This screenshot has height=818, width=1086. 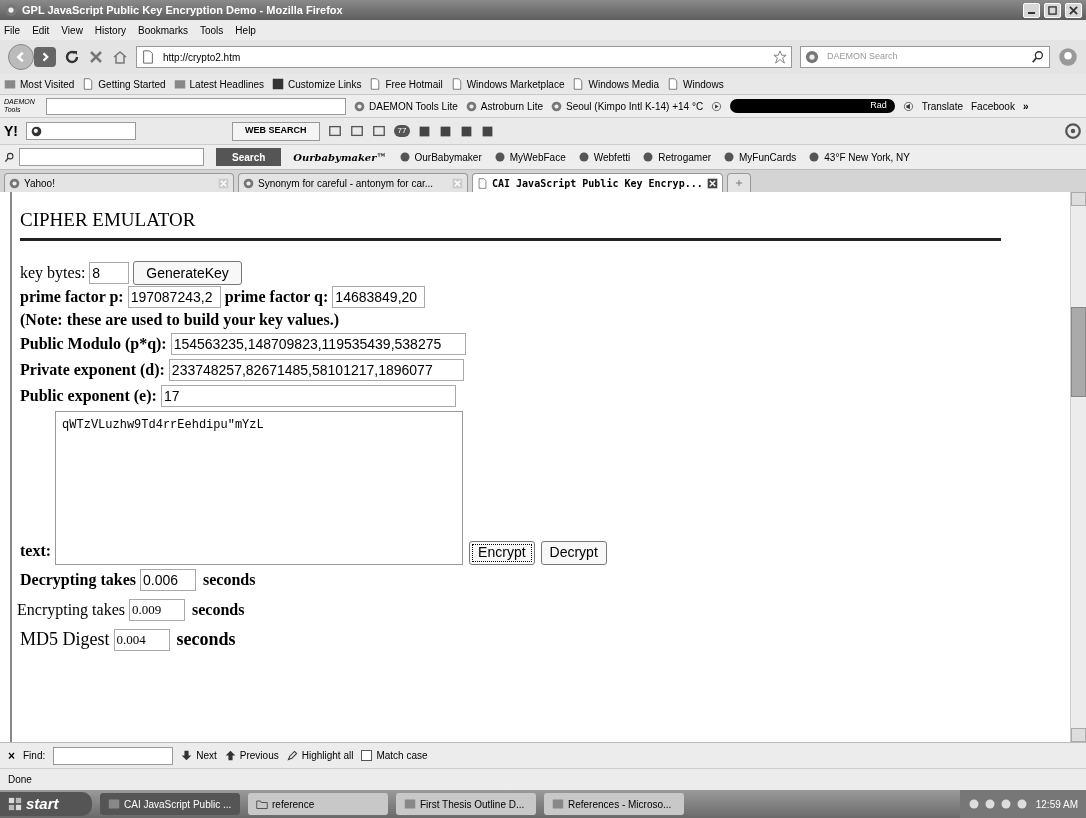 I want to click on toolbar-item: OurBabymaker, so click(x=440, y=157).